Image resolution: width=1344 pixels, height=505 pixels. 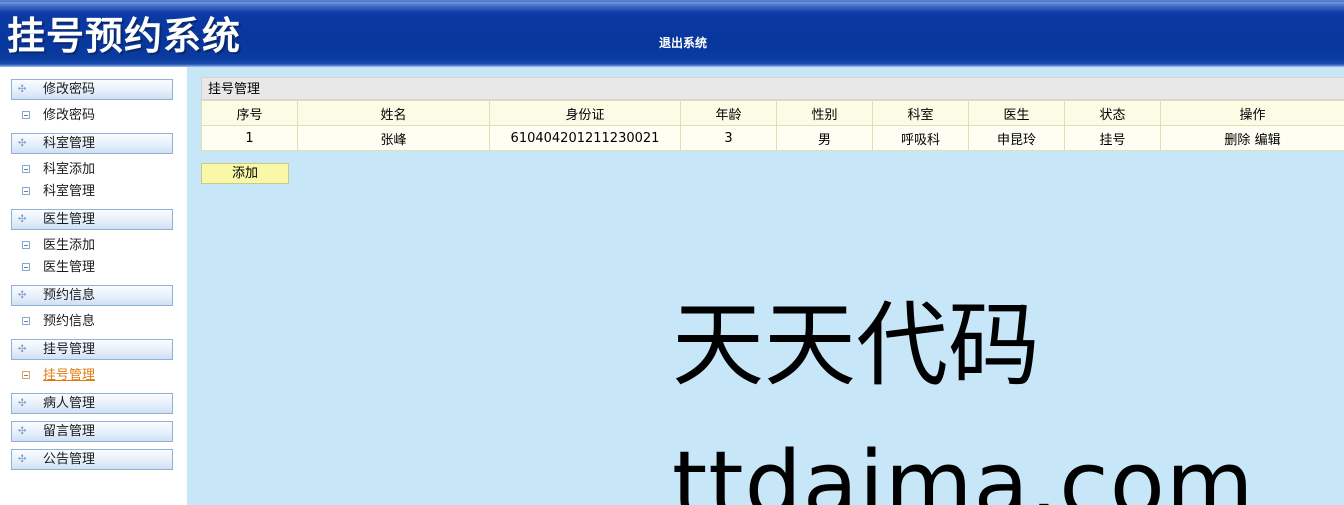 What do you see at coordinates (1252, 113) in the screenshot?
I see `column-header: 操作` at bounding box center [1252, 113].